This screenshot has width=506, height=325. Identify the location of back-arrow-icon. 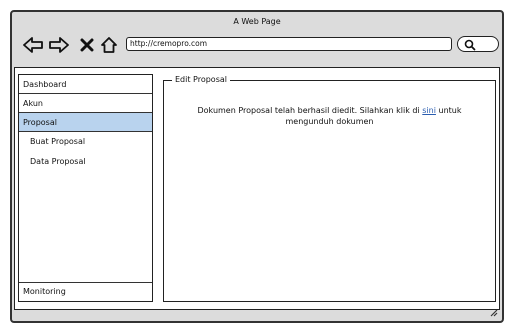
(33, 45).